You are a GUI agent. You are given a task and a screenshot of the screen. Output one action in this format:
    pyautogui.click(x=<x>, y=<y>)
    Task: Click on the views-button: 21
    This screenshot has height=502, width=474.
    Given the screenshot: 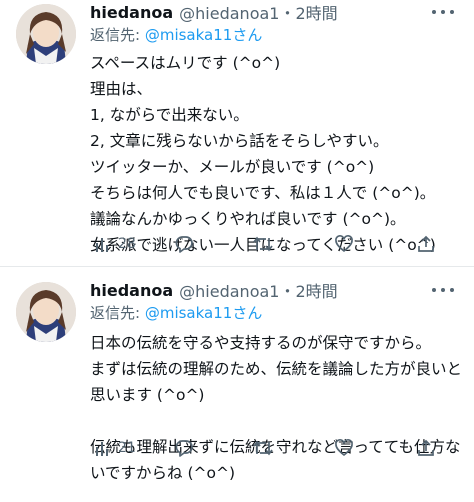 What is the action you would take?
    pyautogui.click(x=115, y=448)
    